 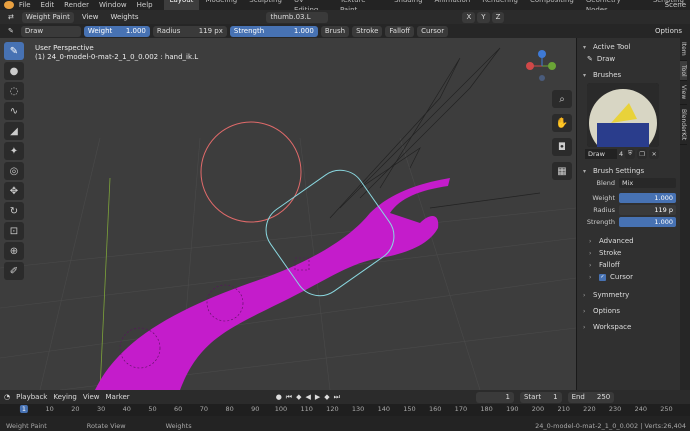 I want to click on reverse-play-icon: ◀, so click(x=308, y=397).